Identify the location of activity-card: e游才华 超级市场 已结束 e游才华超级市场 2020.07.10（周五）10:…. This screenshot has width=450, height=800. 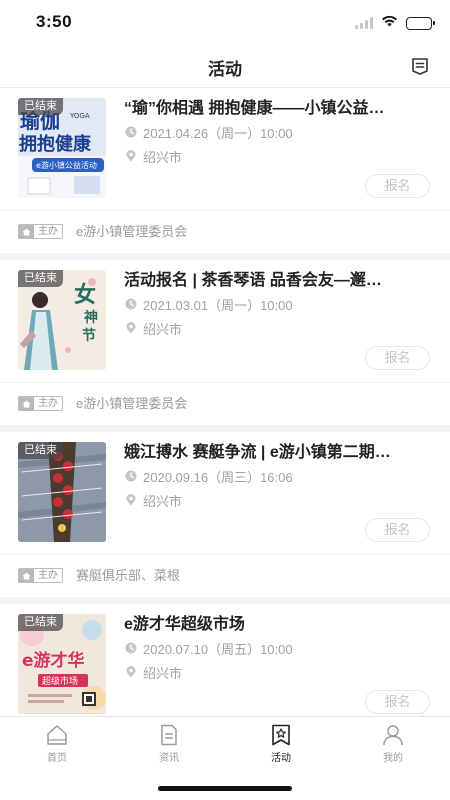
(225, 660).